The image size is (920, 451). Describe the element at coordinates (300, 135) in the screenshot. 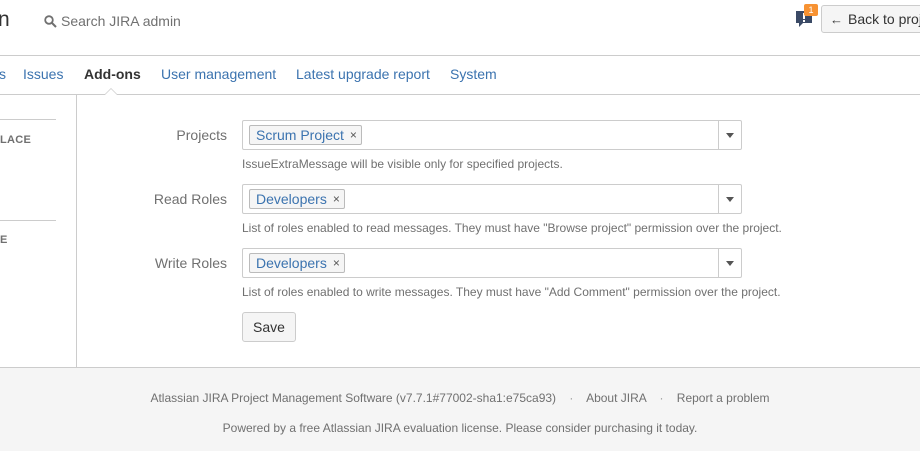

I see `project-token-label: Scrum Project` at that location.